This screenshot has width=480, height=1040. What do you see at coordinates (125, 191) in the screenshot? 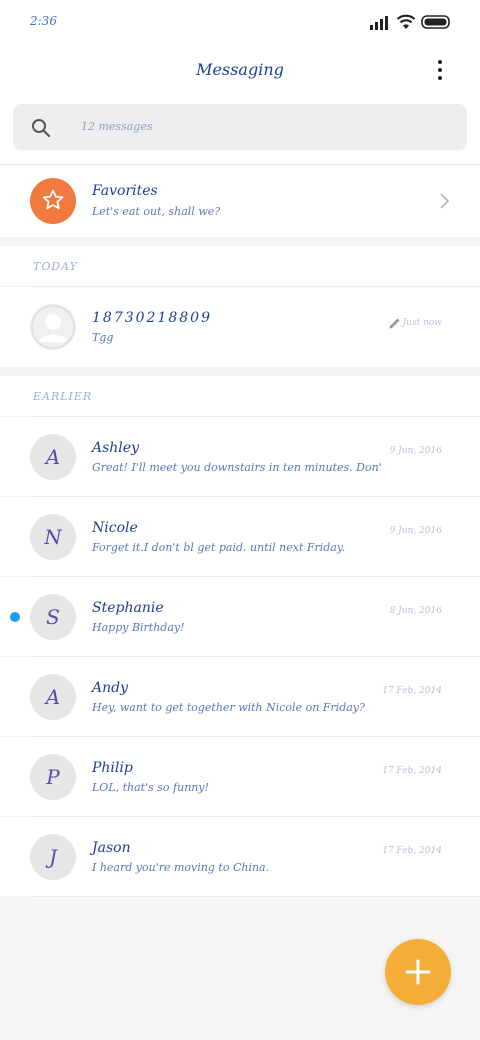
I see `favorites-title: Favorites` at bounding box center [125, 191].